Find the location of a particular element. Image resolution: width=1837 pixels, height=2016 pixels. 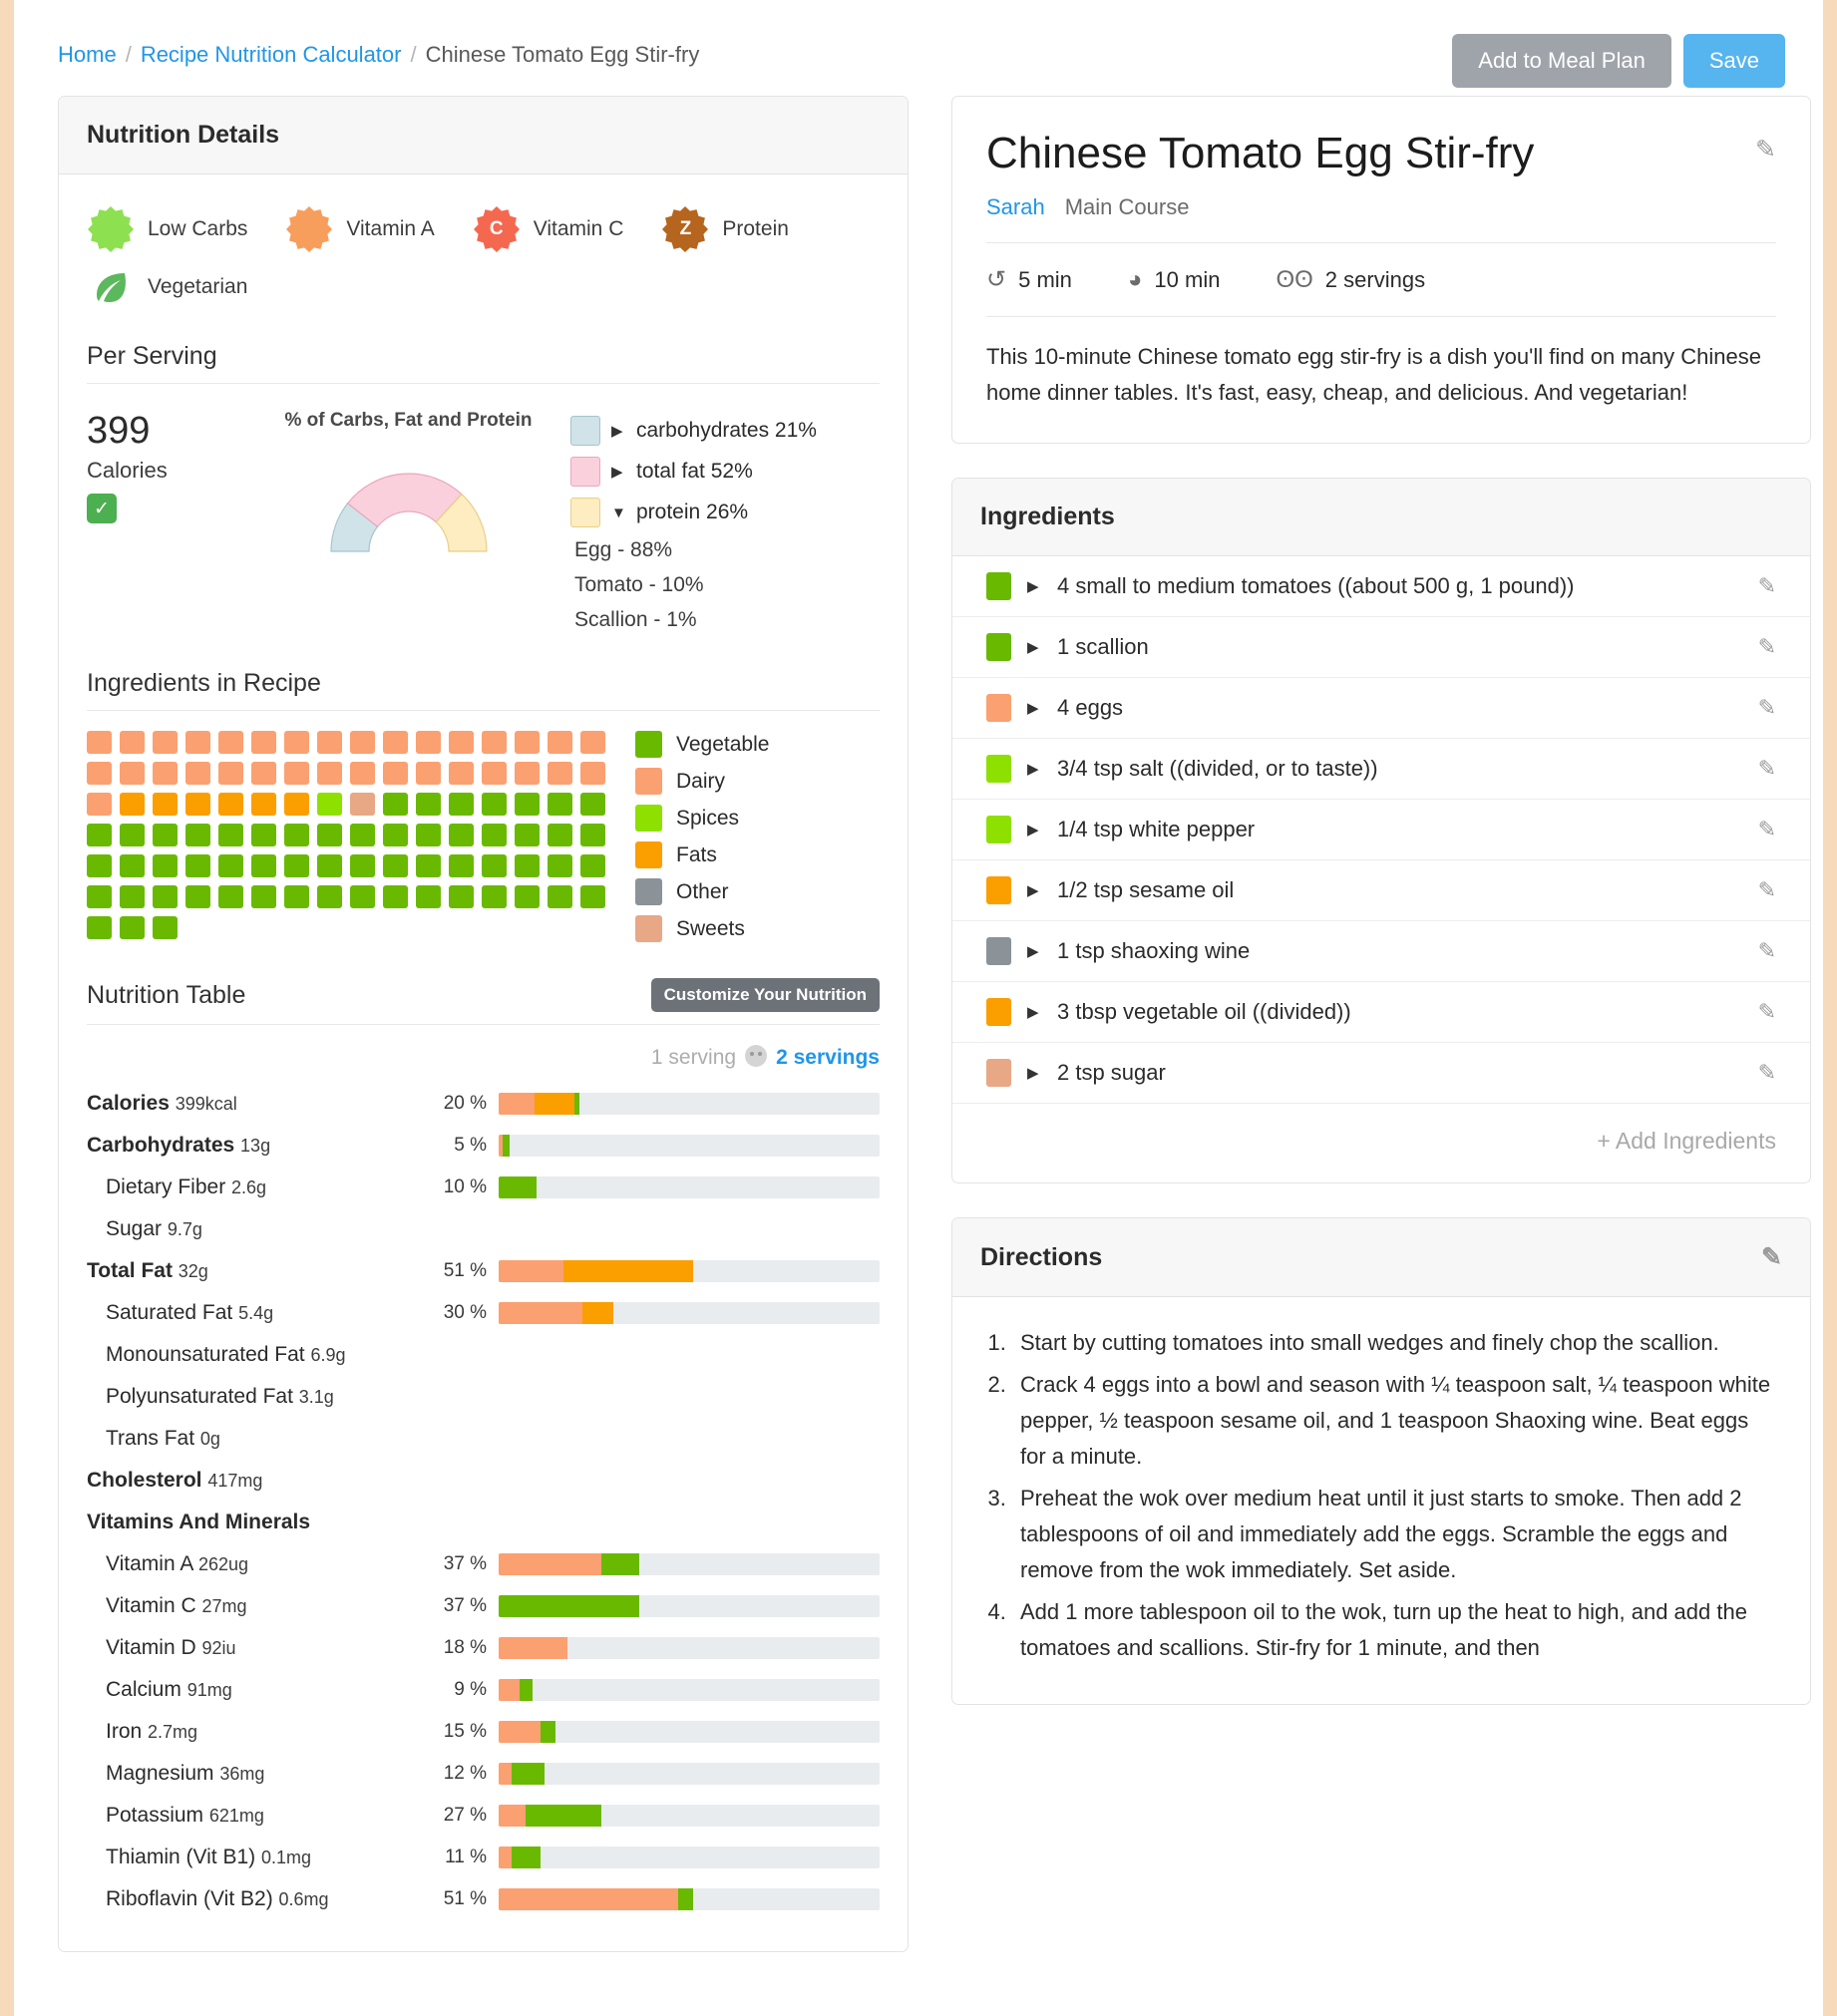

directions-header: Directions ✎ is located at coordinates (1381, 1257).